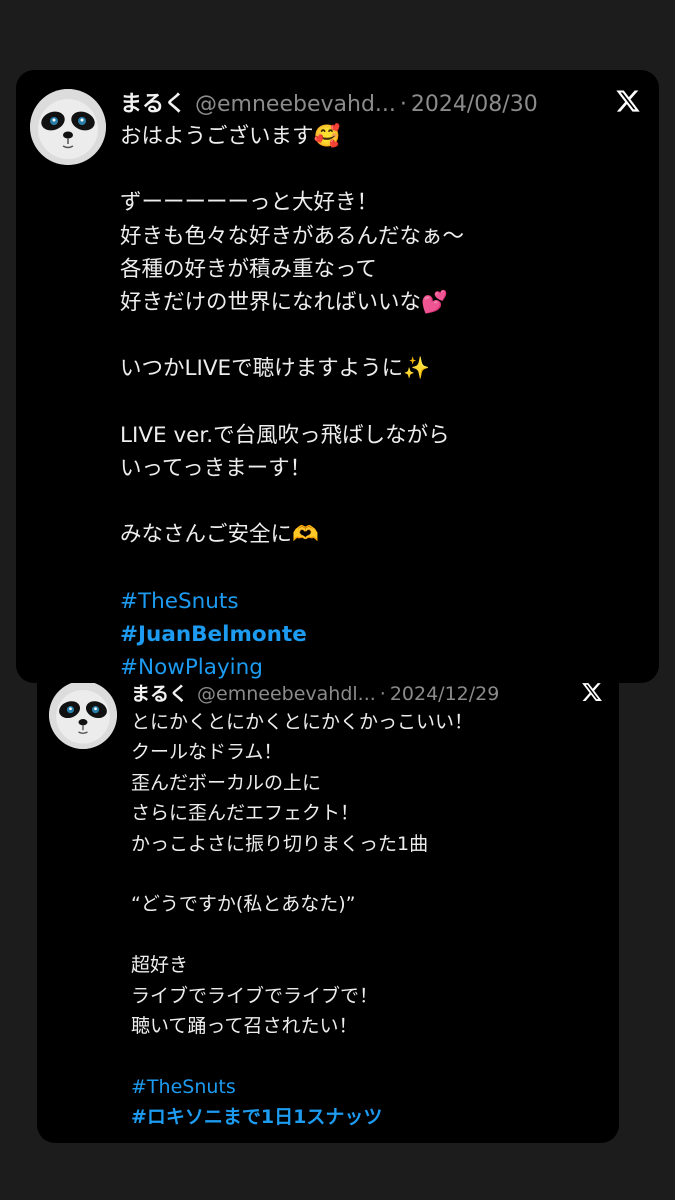 The width and height of the screenshot is (675, 1200). What do you see at coordinates (302, 1117) in the screenshot?
I see `hashtag-link: #ロキソニまで1日1スナッツ` at bounding box center [302, 1117].